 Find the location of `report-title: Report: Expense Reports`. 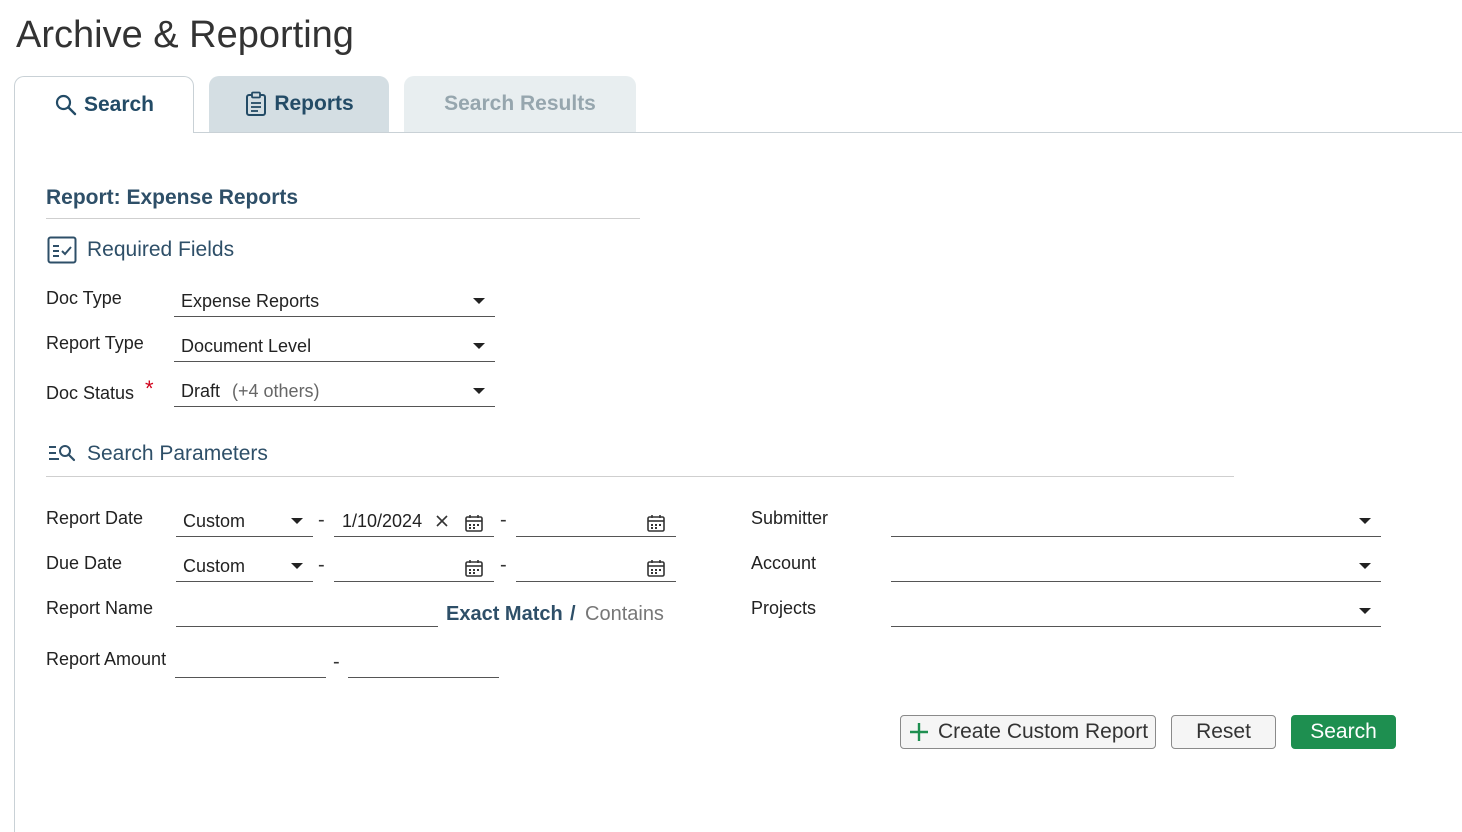

report-title: Report: Expense Reports is located at coordinates (172, 197).